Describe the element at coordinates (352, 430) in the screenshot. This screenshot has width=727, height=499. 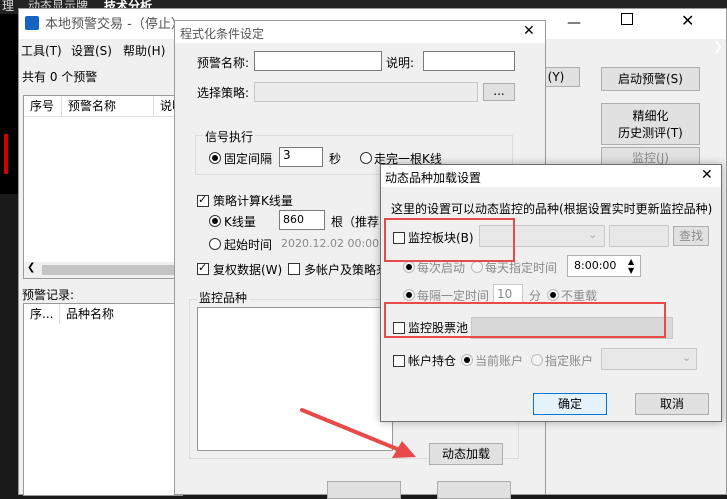
I see `arrow-shaft` at that location.